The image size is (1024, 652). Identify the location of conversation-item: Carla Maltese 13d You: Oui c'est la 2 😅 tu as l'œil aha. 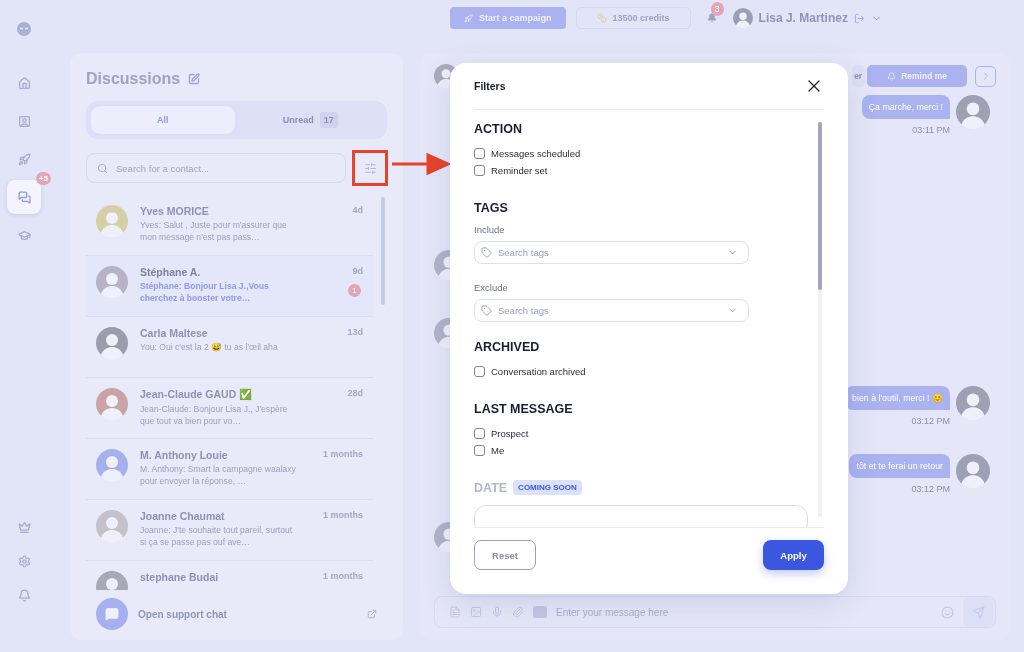
(229, 347).